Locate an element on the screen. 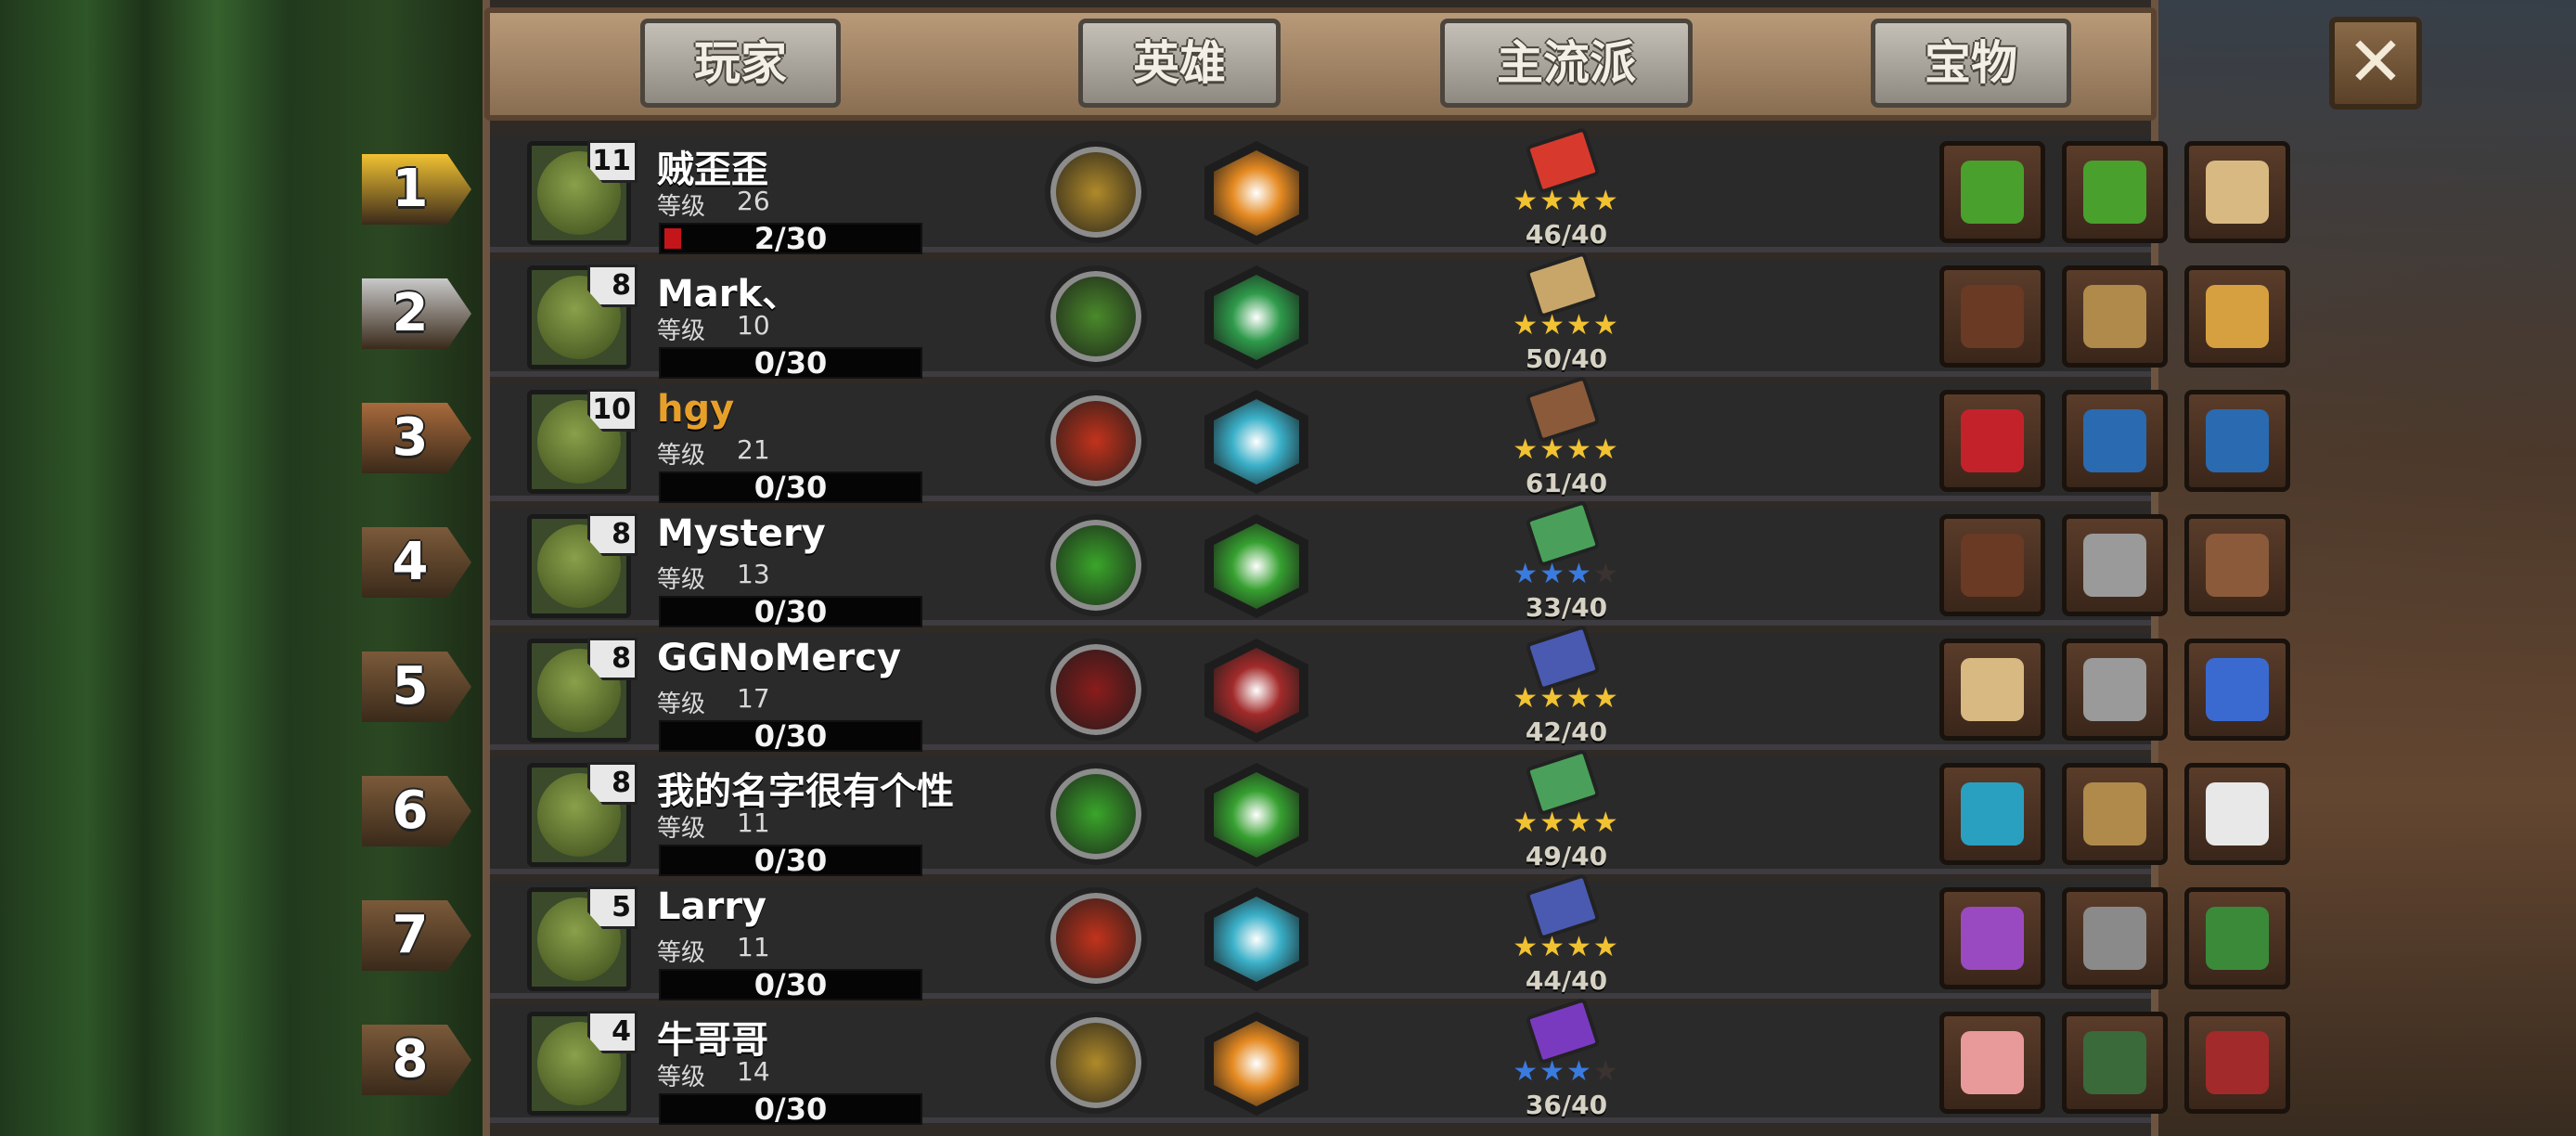  player-name: 我的名字很有个性 is located at coordinates (805, 791).